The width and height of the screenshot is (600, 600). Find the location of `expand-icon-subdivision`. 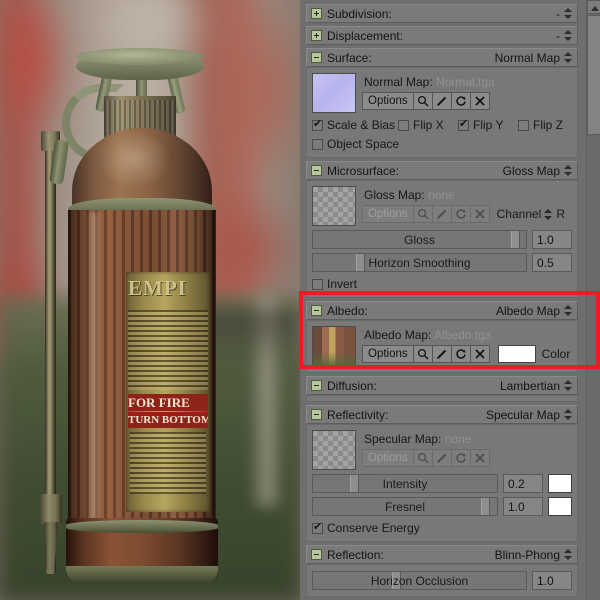

expand-icon-subdivision is located at coordinates (316, 13).